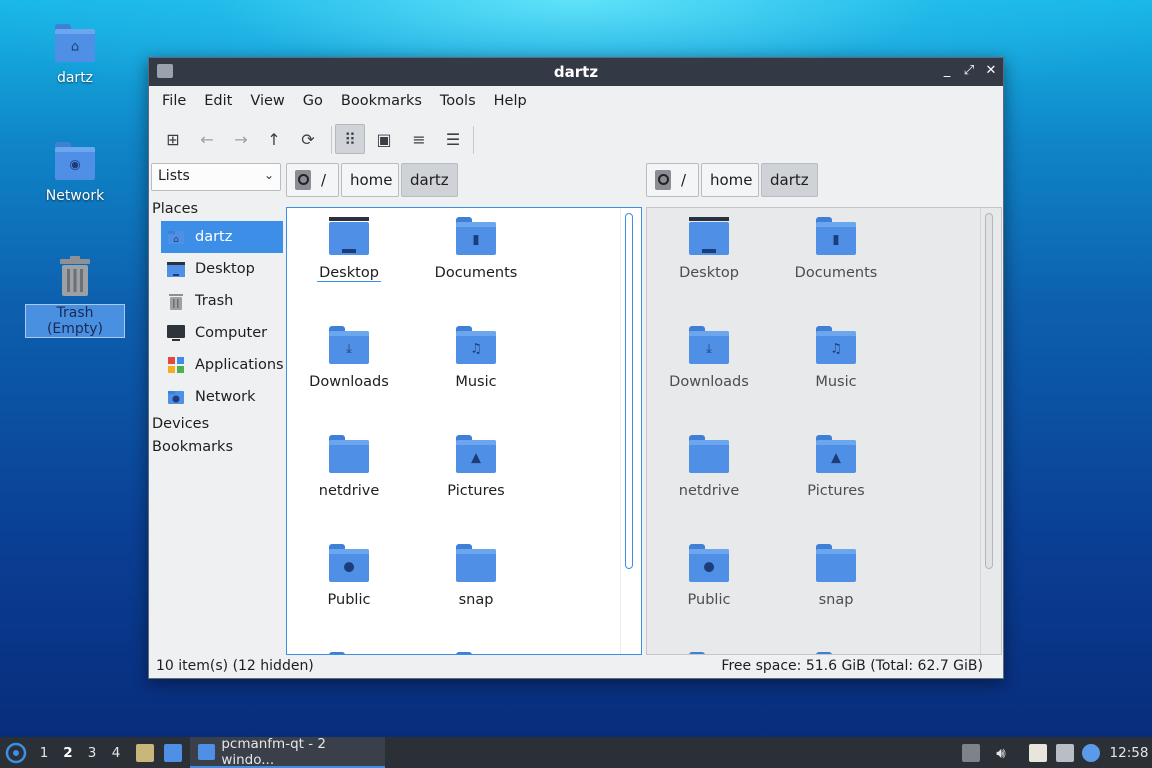 The height and width of the screenshot is (768, 1152). I want to click on path-root-label: /, so click(324, 180).